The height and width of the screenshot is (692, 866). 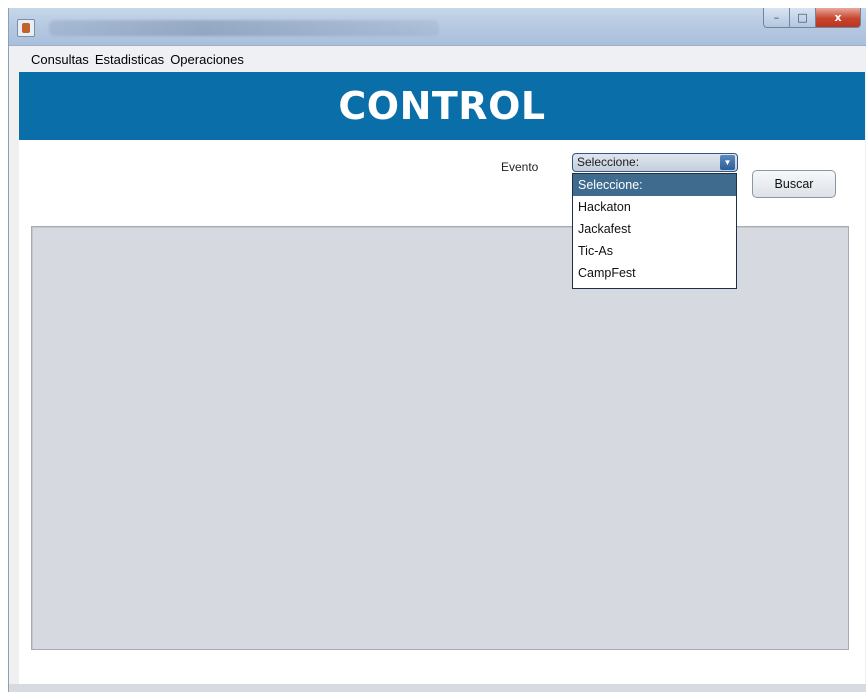 I want to click on menu-estadisticas: Estadisticas, so click(x=129, y=59).